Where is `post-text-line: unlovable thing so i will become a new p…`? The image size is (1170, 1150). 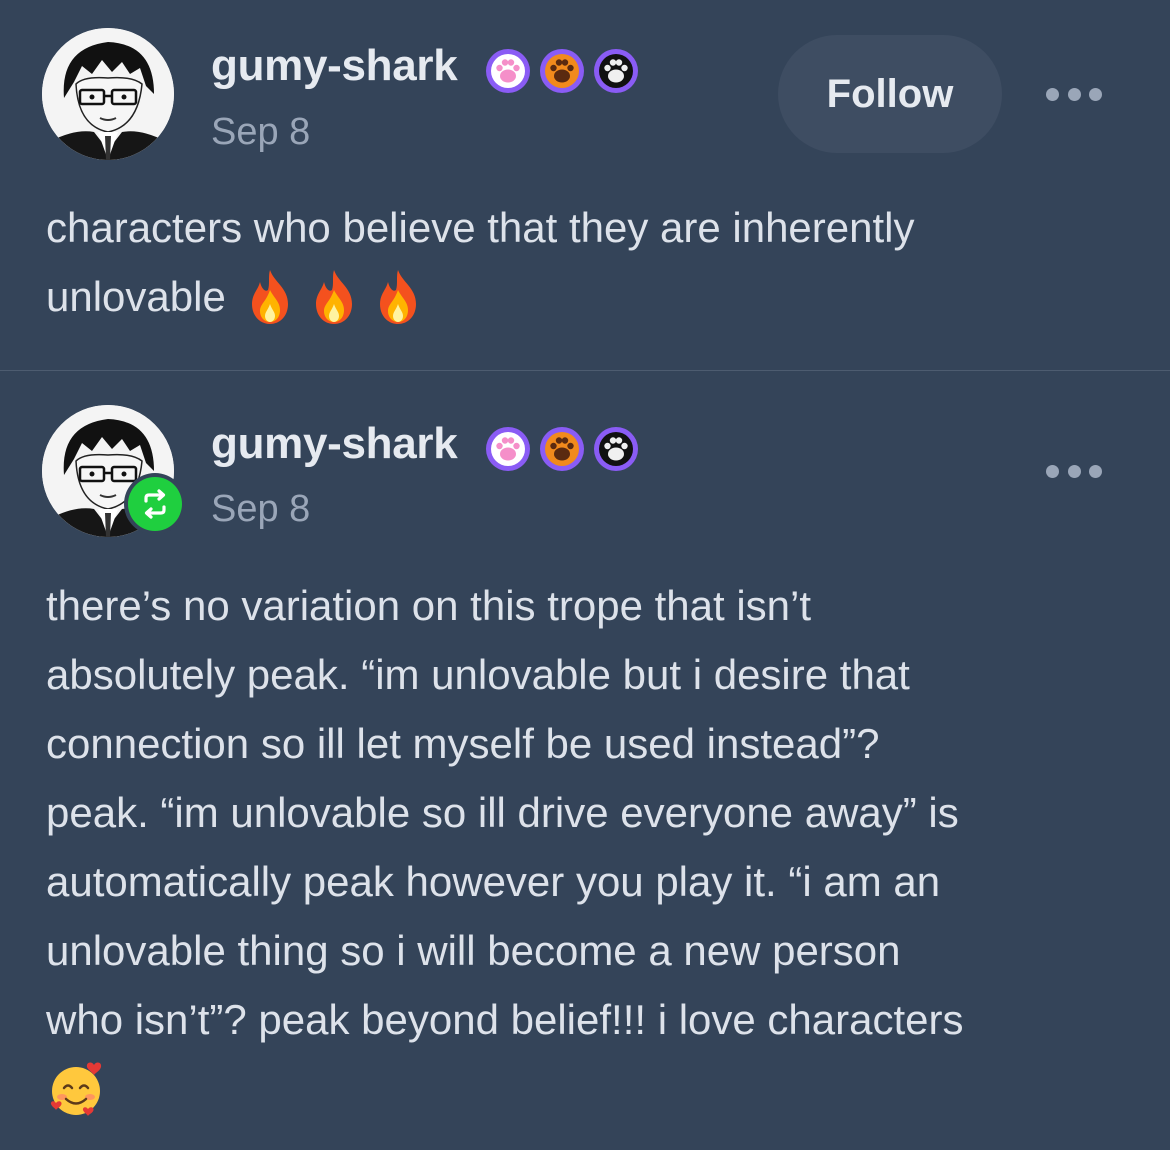
post-text-line: unlovable thing so i will become a new p… is located at coordinates (473, 950).